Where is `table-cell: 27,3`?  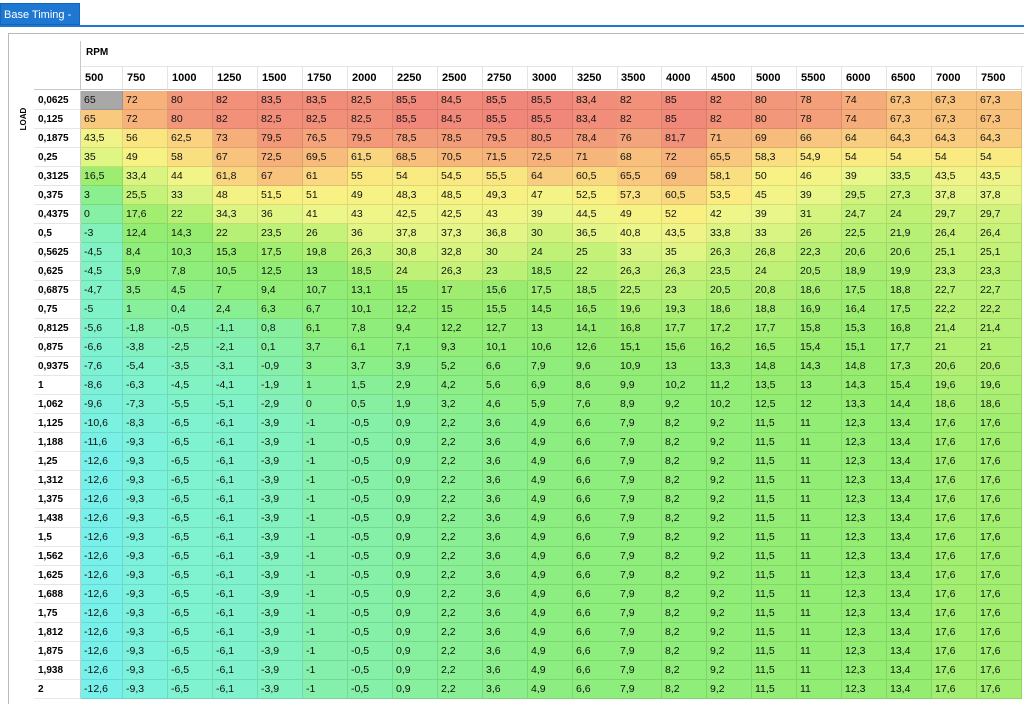
table-cell: 27,3 is located at coordinates (909, 195).